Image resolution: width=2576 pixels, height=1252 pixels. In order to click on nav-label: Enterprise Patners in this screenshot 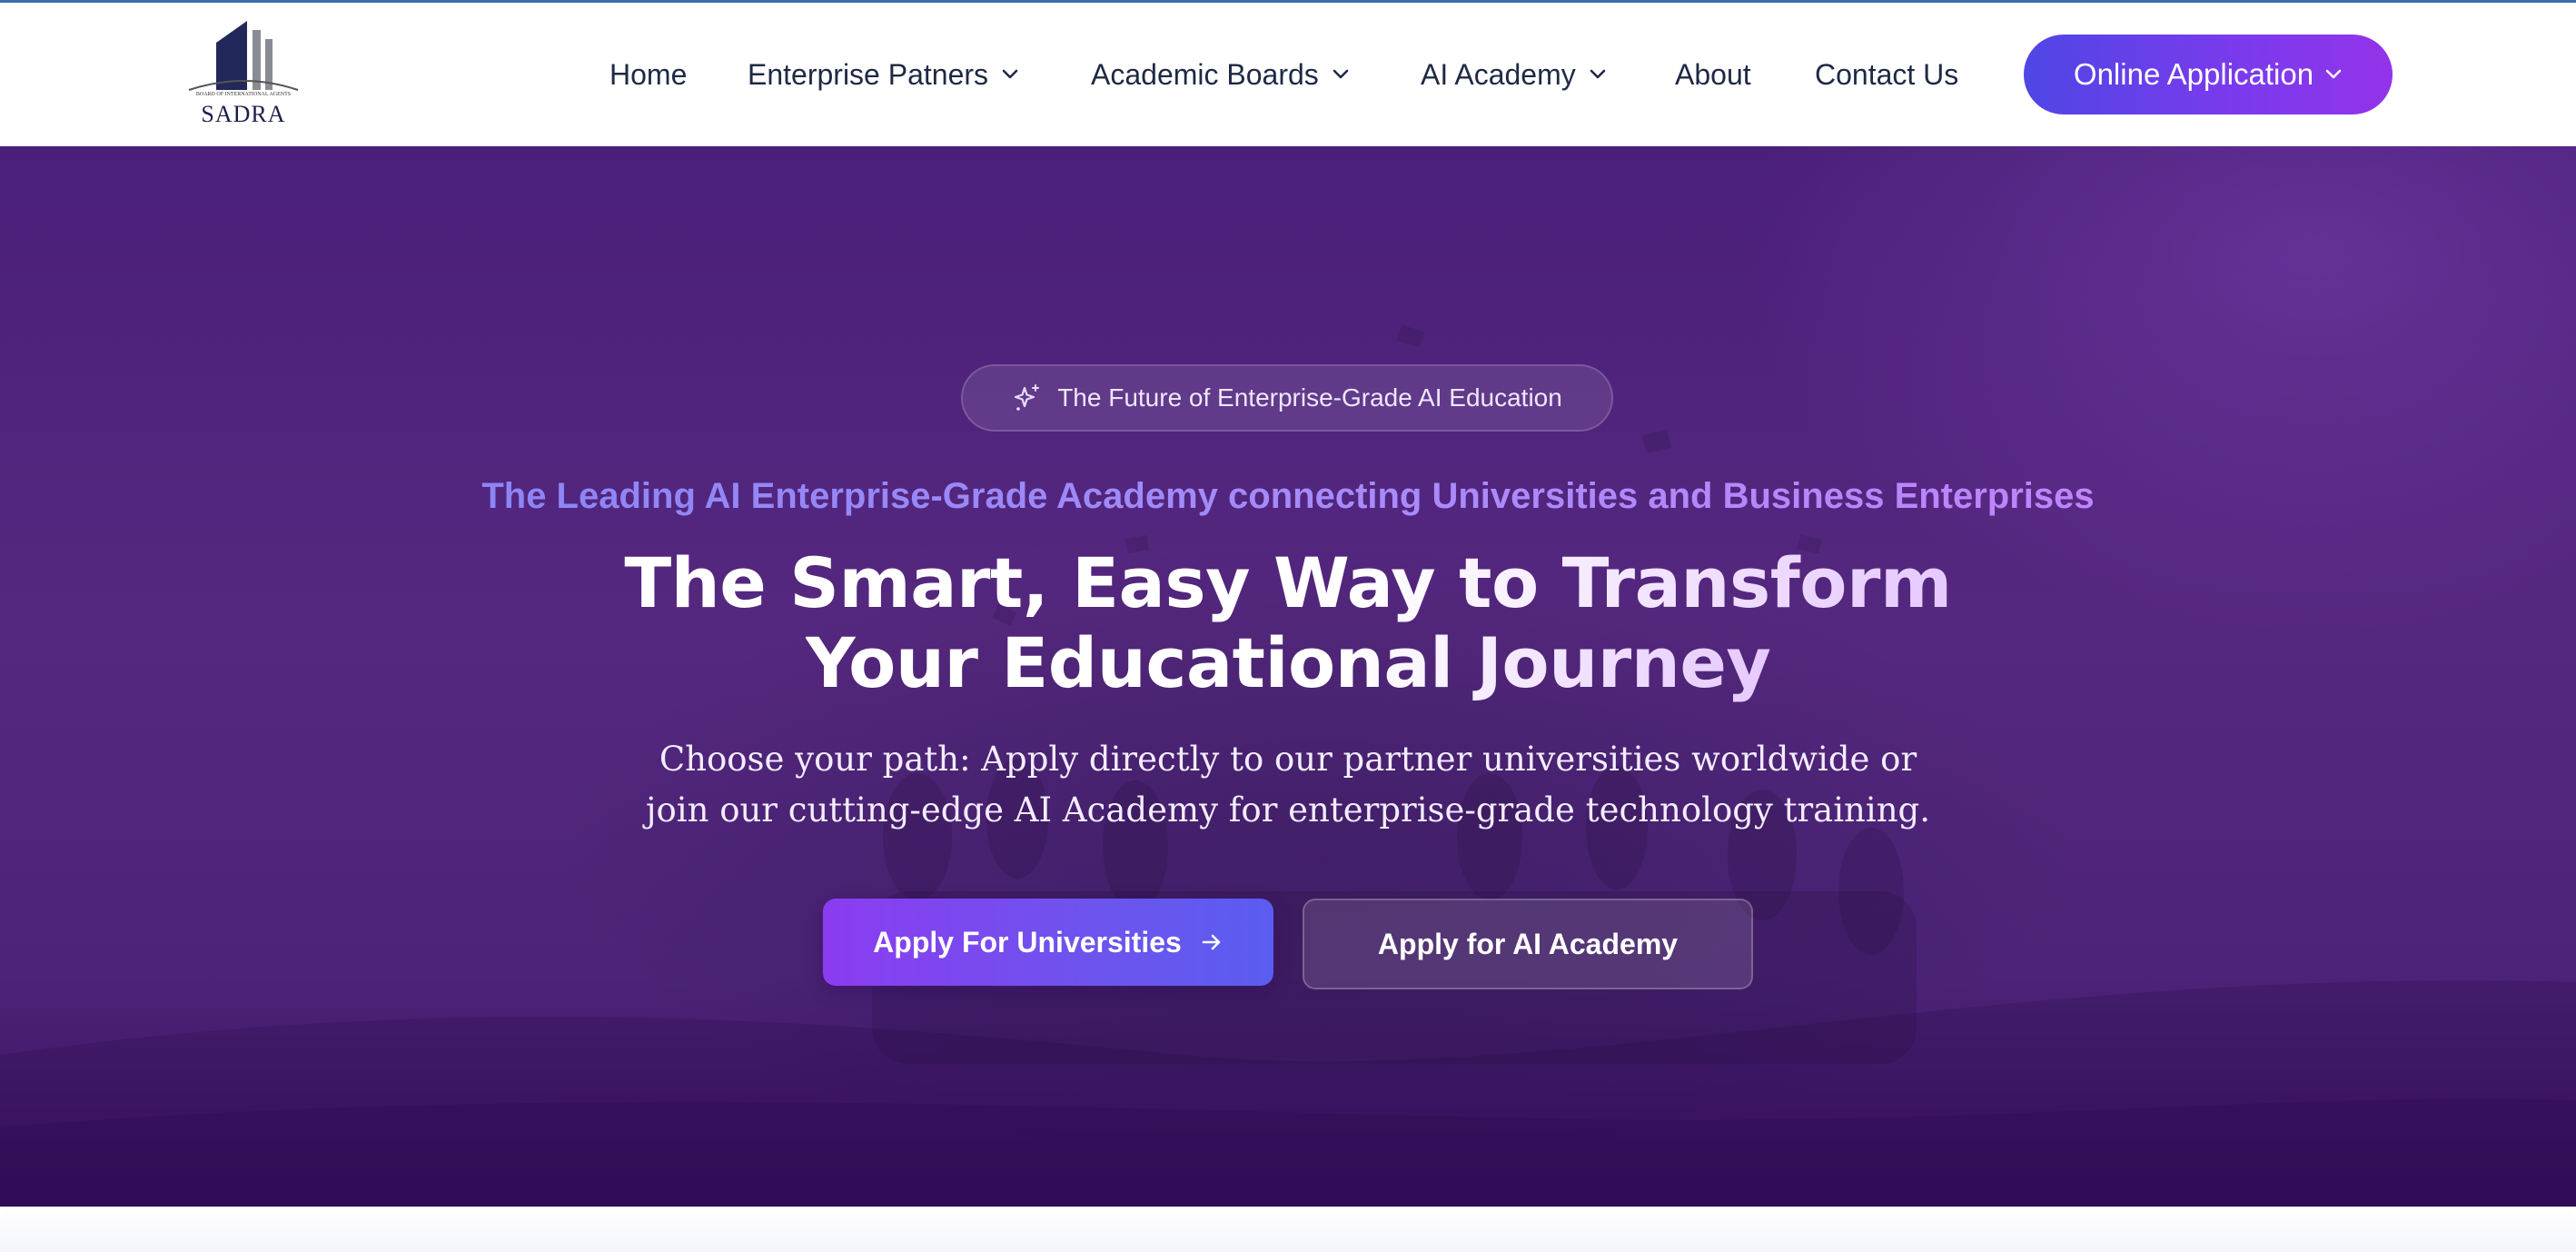, I will do `click(868, 74)`.